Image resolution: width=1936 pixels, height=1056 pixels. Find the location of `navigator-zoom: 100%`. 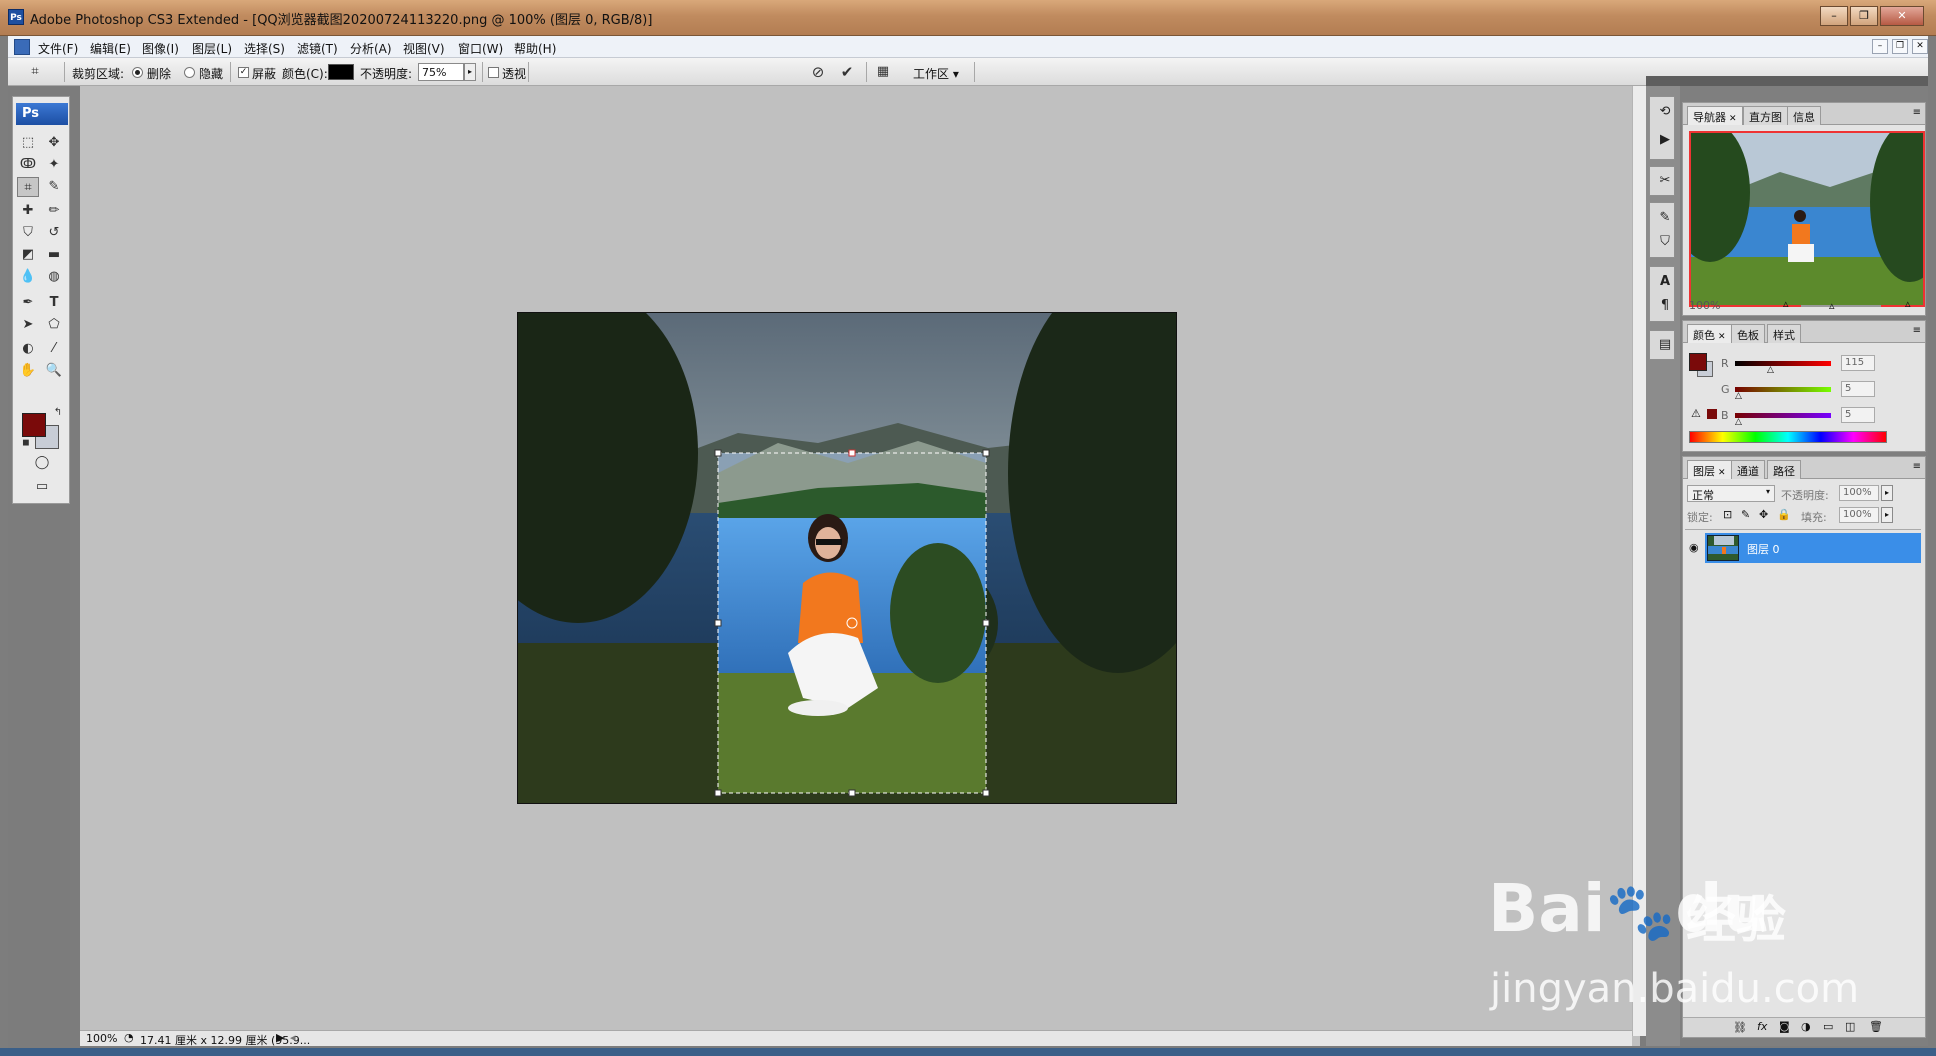

navigator-zoom: 100% is located at coordinates (1704, 305).